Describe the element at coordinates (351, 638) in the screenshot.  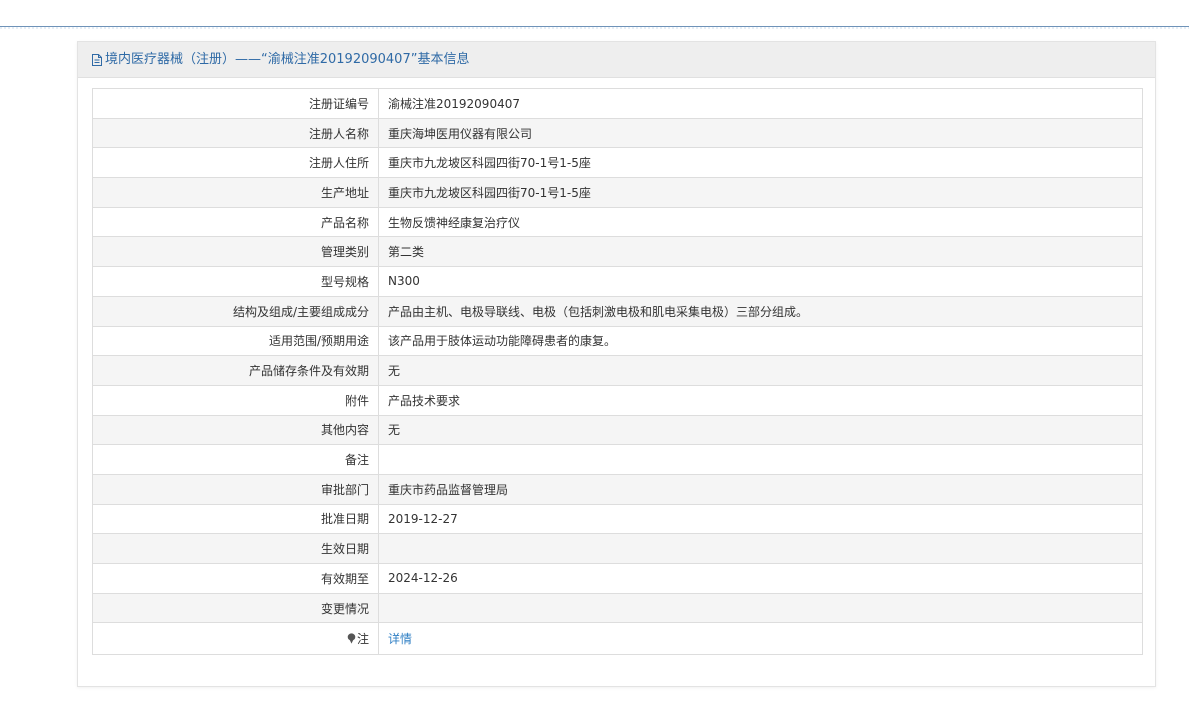
I see `pin-icon` at that location.